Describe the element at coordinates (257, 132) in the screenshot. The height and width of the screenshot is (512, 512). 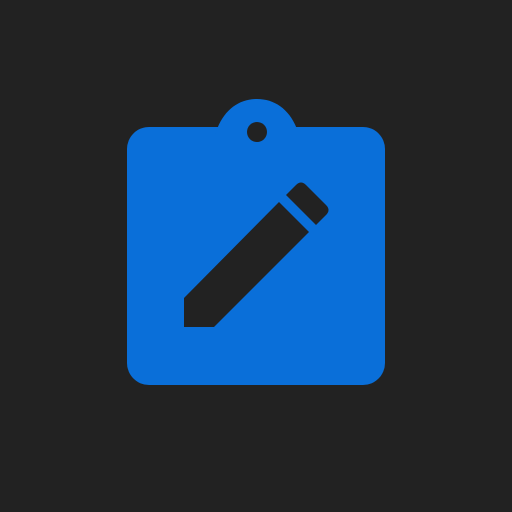
I see `clipboard-clip-hole` at that location.